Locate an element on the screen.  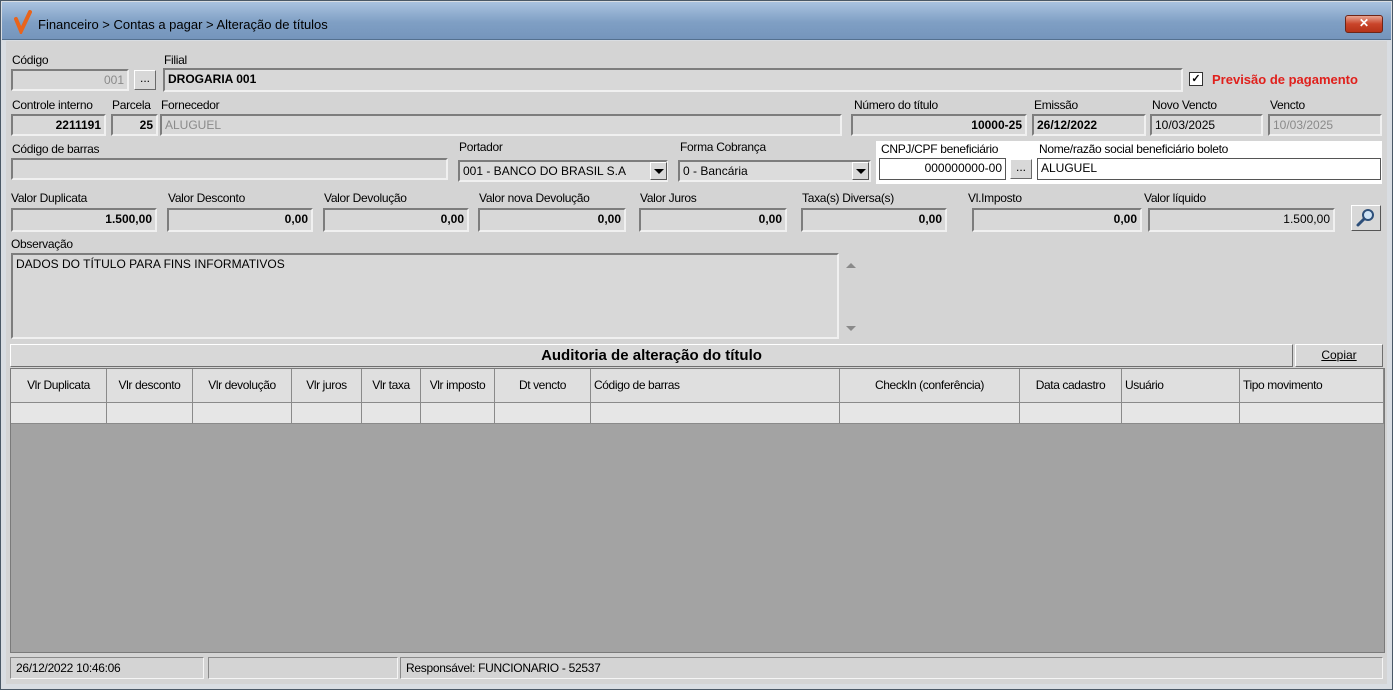
col-header-vlr-duplicata: Vlr Duplicata is located at coordinates (59, 386).